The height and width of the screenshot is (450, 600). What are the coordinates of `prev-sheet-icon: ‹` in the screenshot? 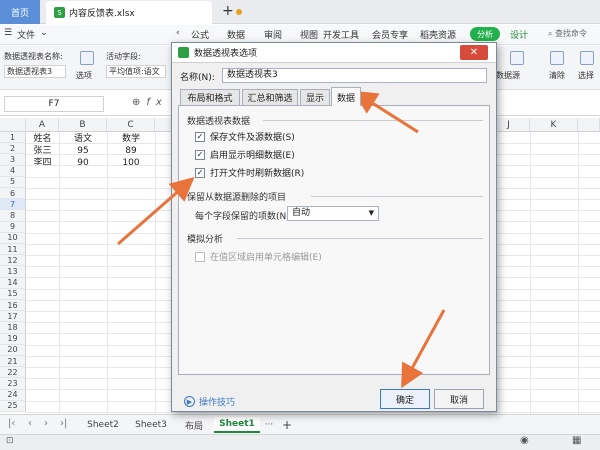 It's located at (30, 423).